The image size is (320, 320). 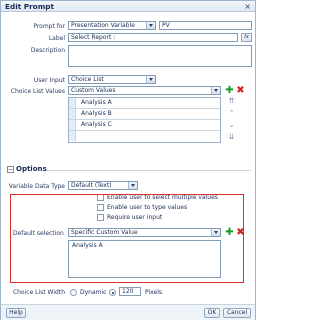 What do you see at coordinates (96, 113) in the screenshot?
I see `list-item-label: Analysis B` at bounding box center [96, 113].